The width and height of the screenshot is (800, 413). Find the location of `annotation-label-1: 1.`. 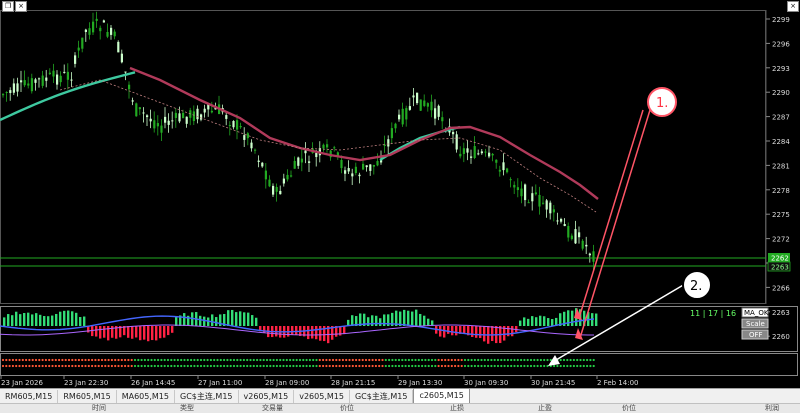

annotation-label-1: 1. is located at coordinates (662, 103).